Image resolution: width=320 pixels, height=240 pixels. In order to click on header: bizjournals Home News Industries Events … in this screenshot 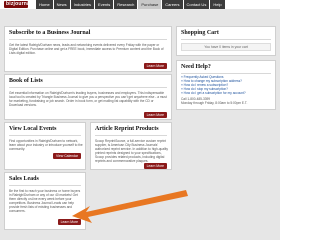, I will do `click(140, 4)`.